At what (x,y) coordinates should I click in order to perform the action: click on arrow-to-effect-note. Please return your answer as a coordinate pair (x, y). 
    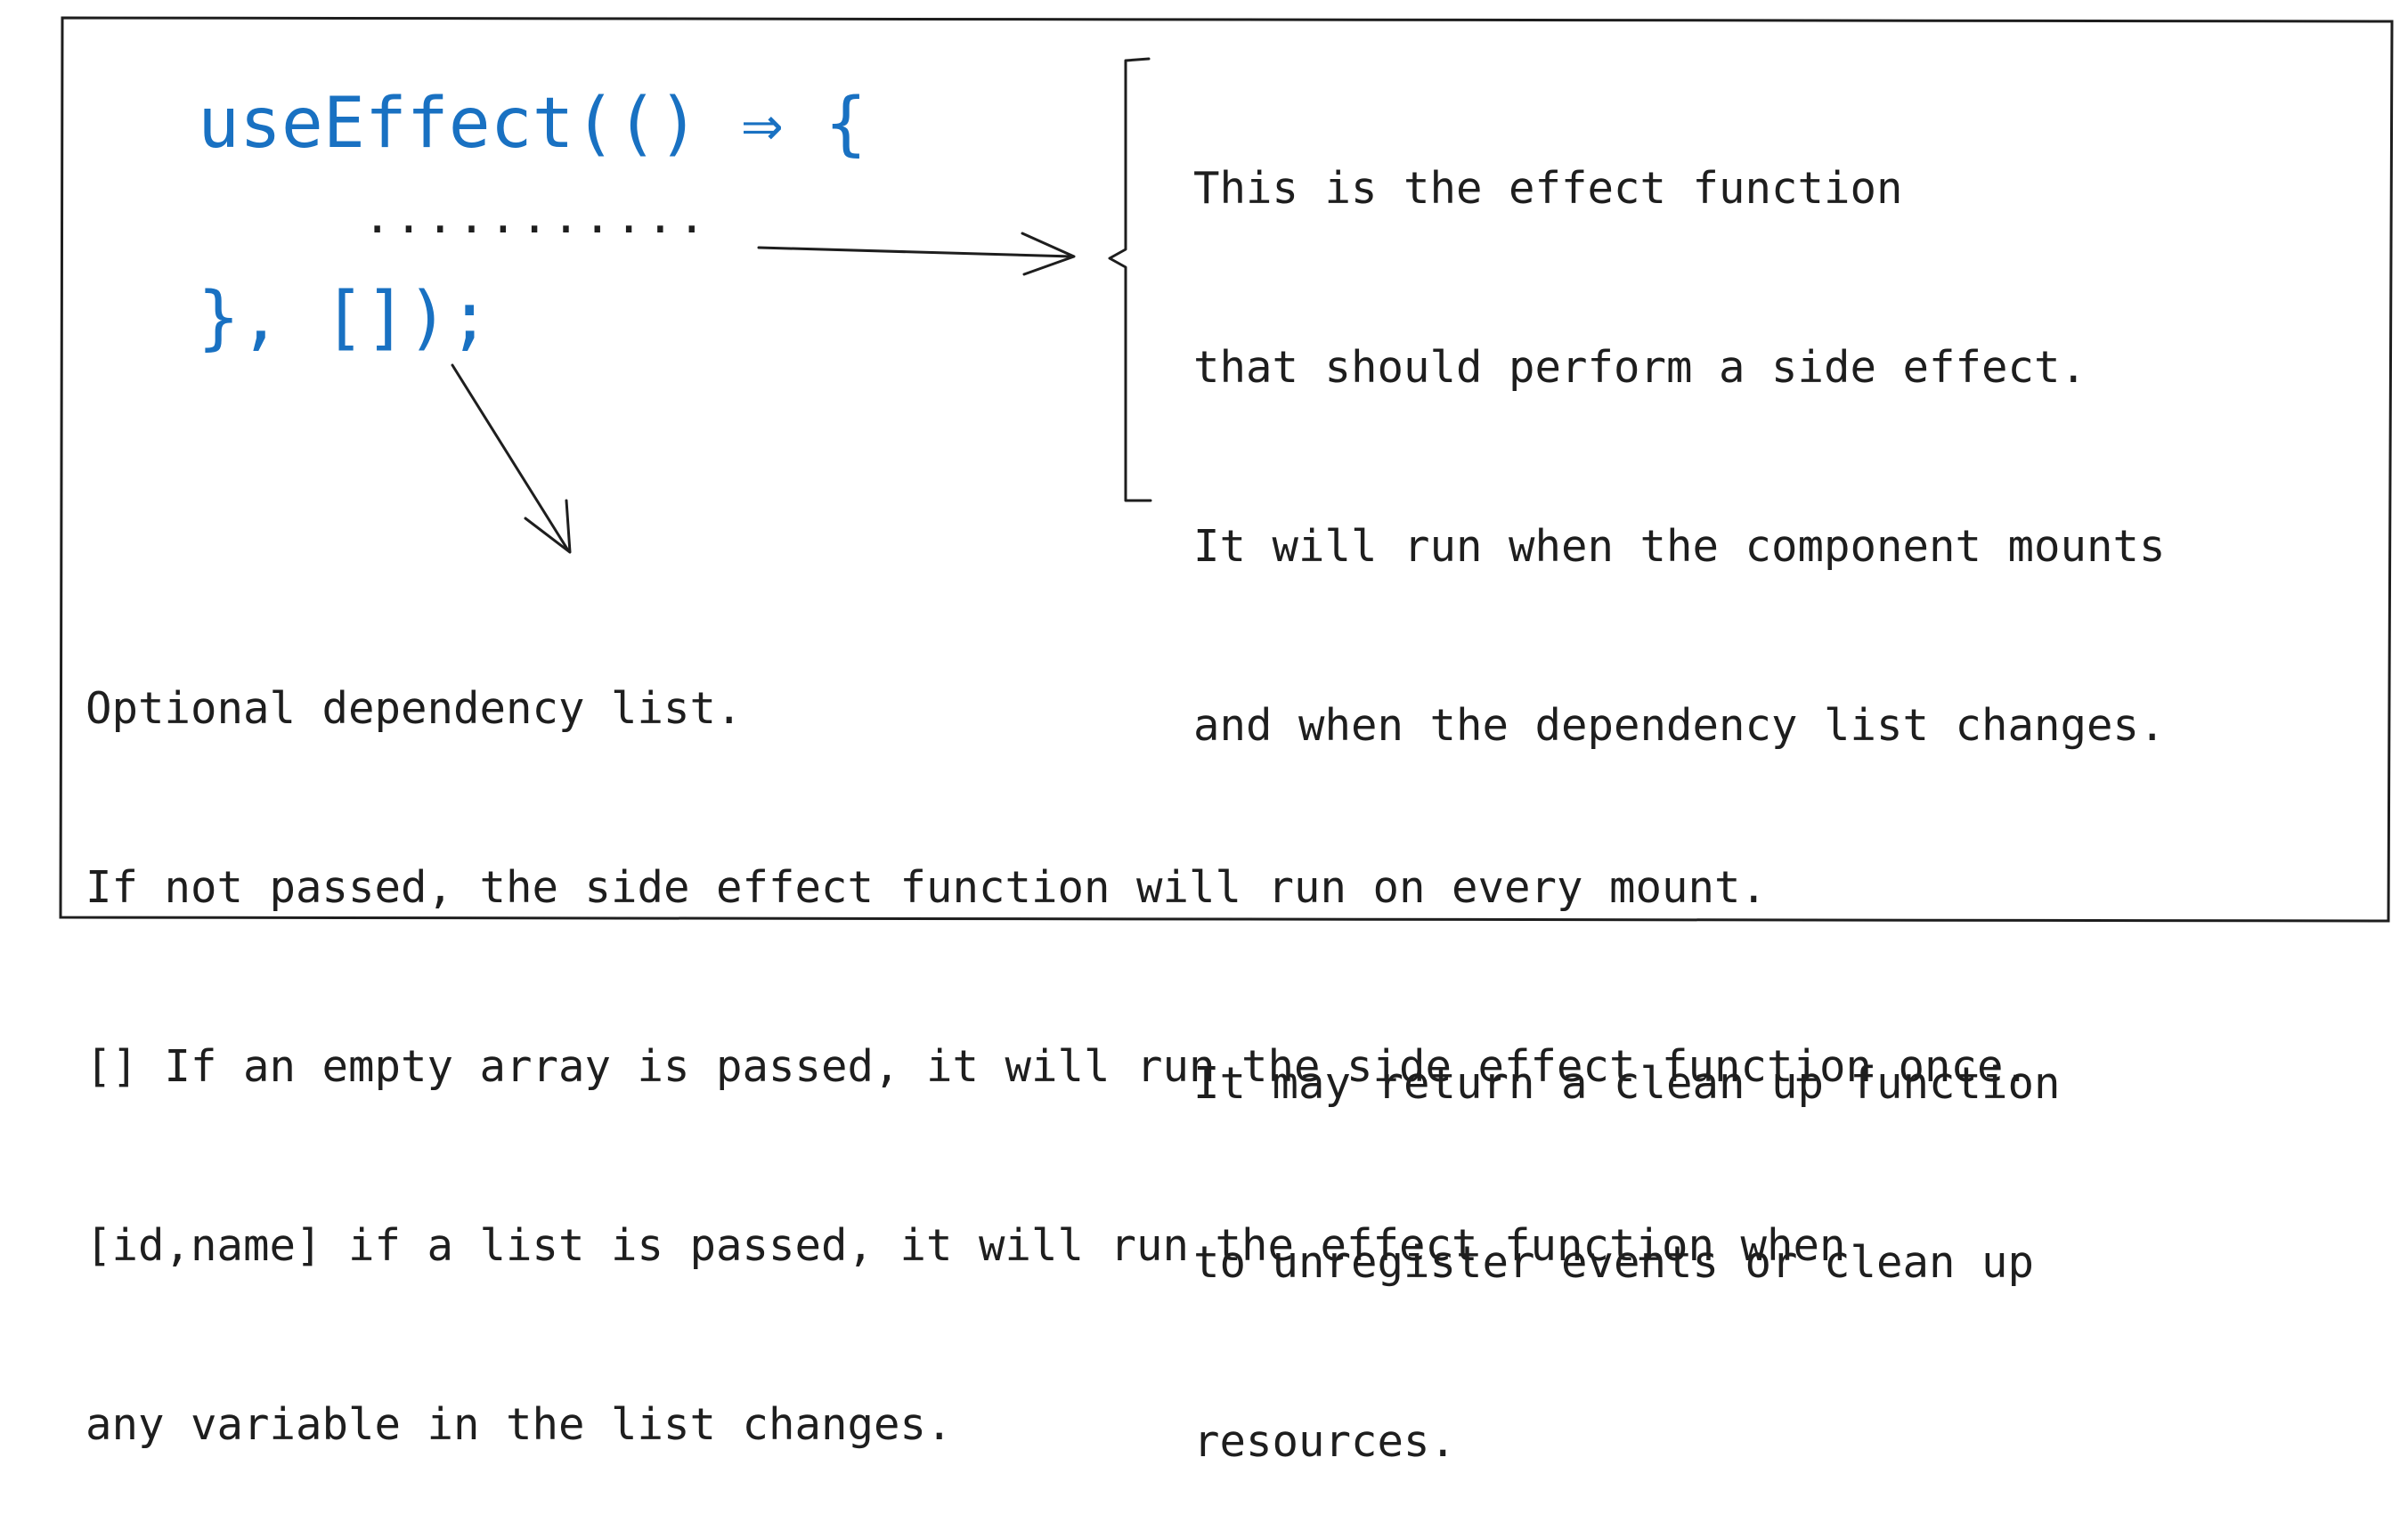
    Looking at the image, I should click on (915, 252).